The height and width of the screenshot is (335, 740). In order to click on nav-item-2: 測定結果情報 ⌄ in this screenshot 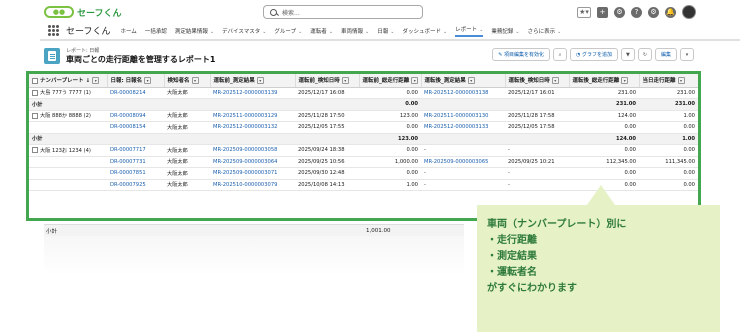, I will do `click(194, 31)`.